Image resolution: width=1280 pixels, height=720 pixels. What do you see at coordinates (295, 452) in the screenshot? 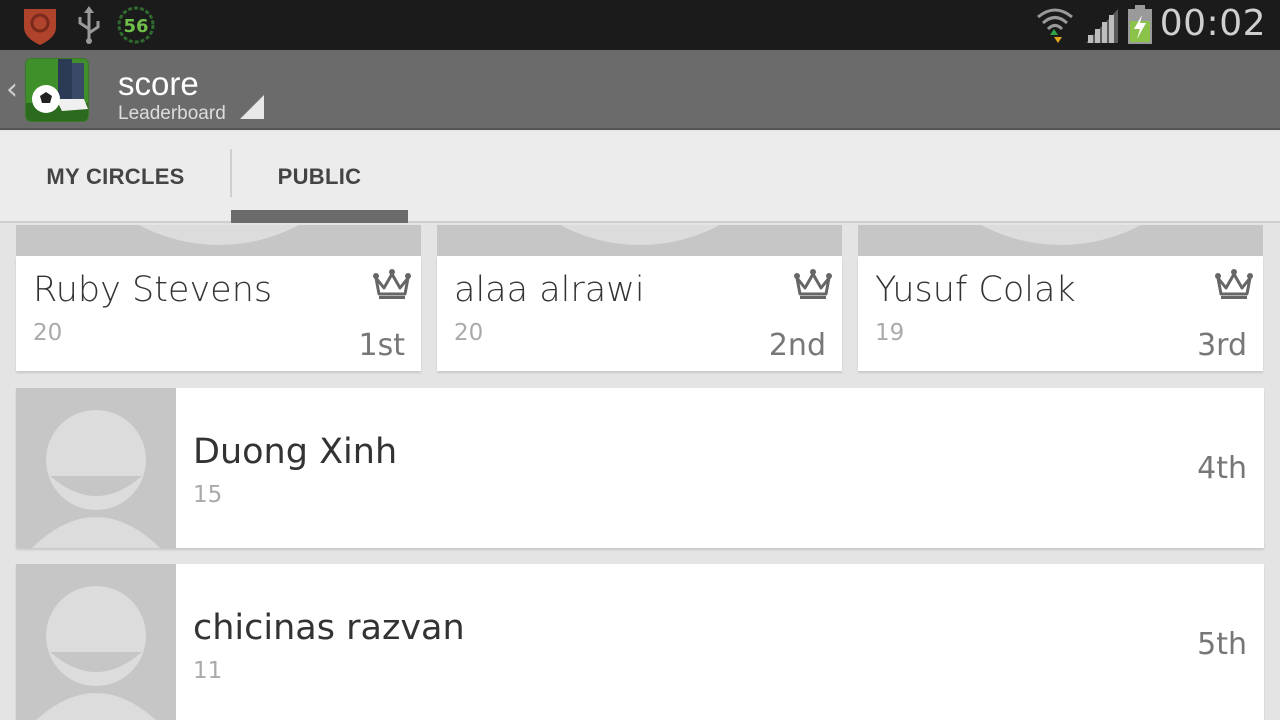
I see `player-name: Duong Xinh` at bounding box center [295, 452].